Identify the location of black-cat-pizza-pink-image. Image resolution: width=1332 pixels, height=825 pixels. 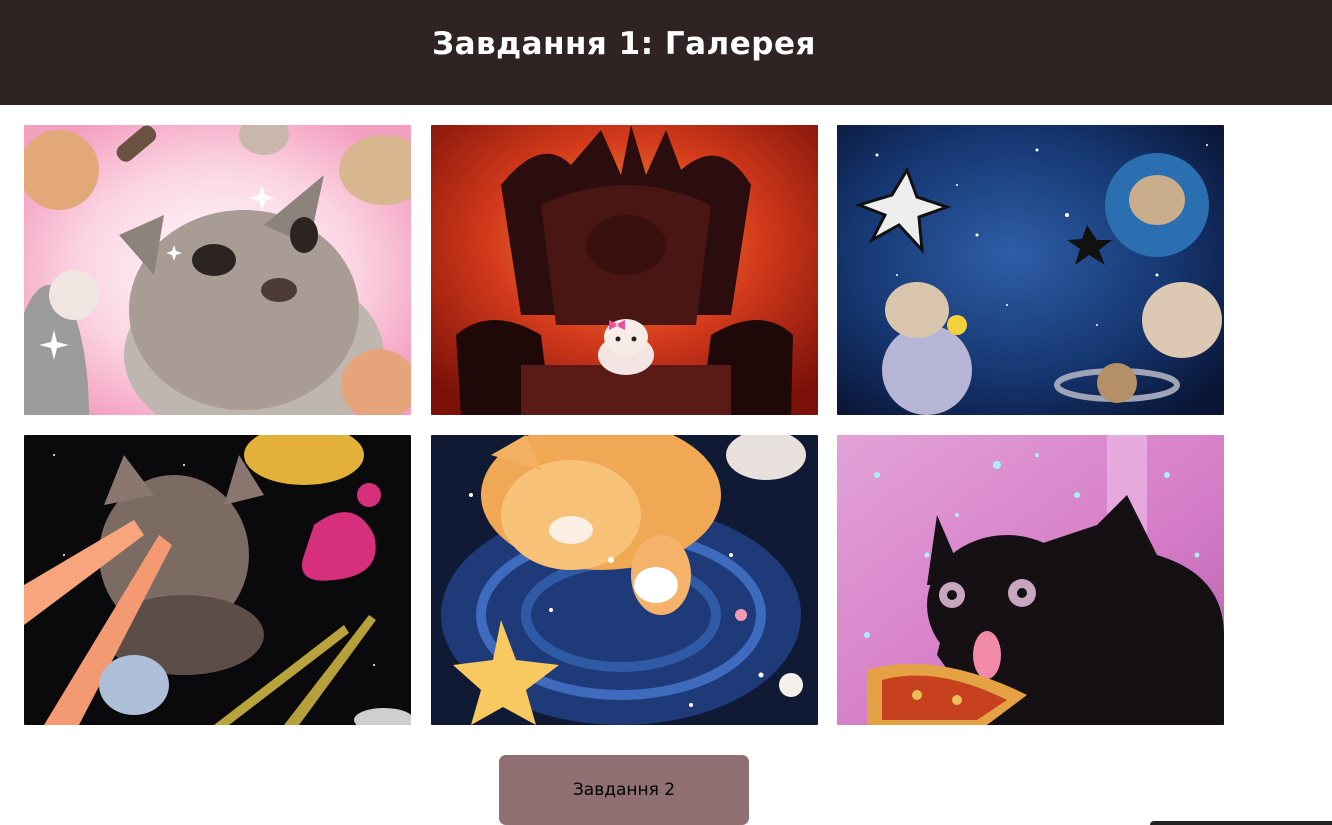
(1030, 580).